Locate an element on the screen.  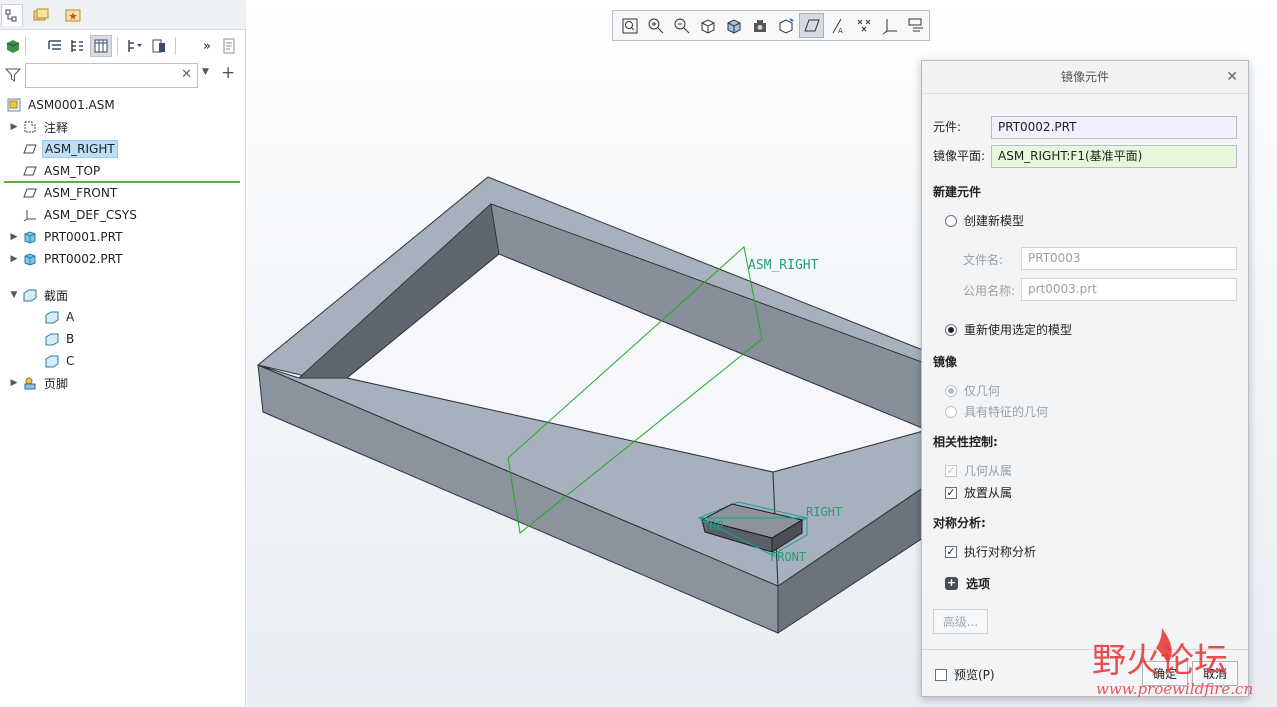
folder-browser-tab is located at coordinates (41, 15).